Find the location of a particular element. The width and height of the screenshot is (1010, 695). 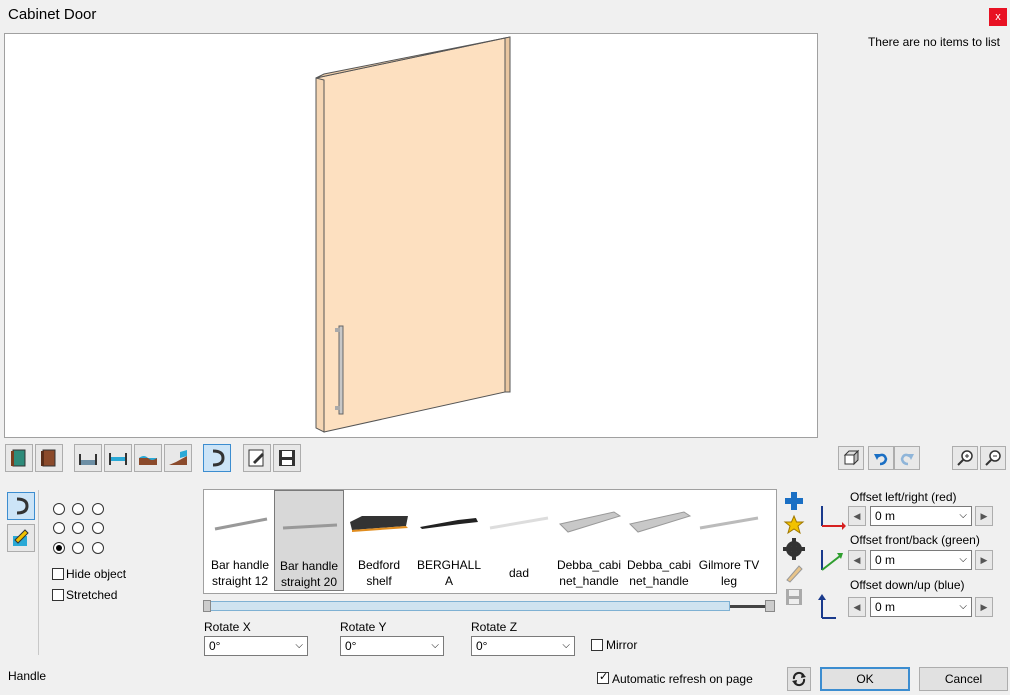

edge-both-button is located at coordinates (118, 458).